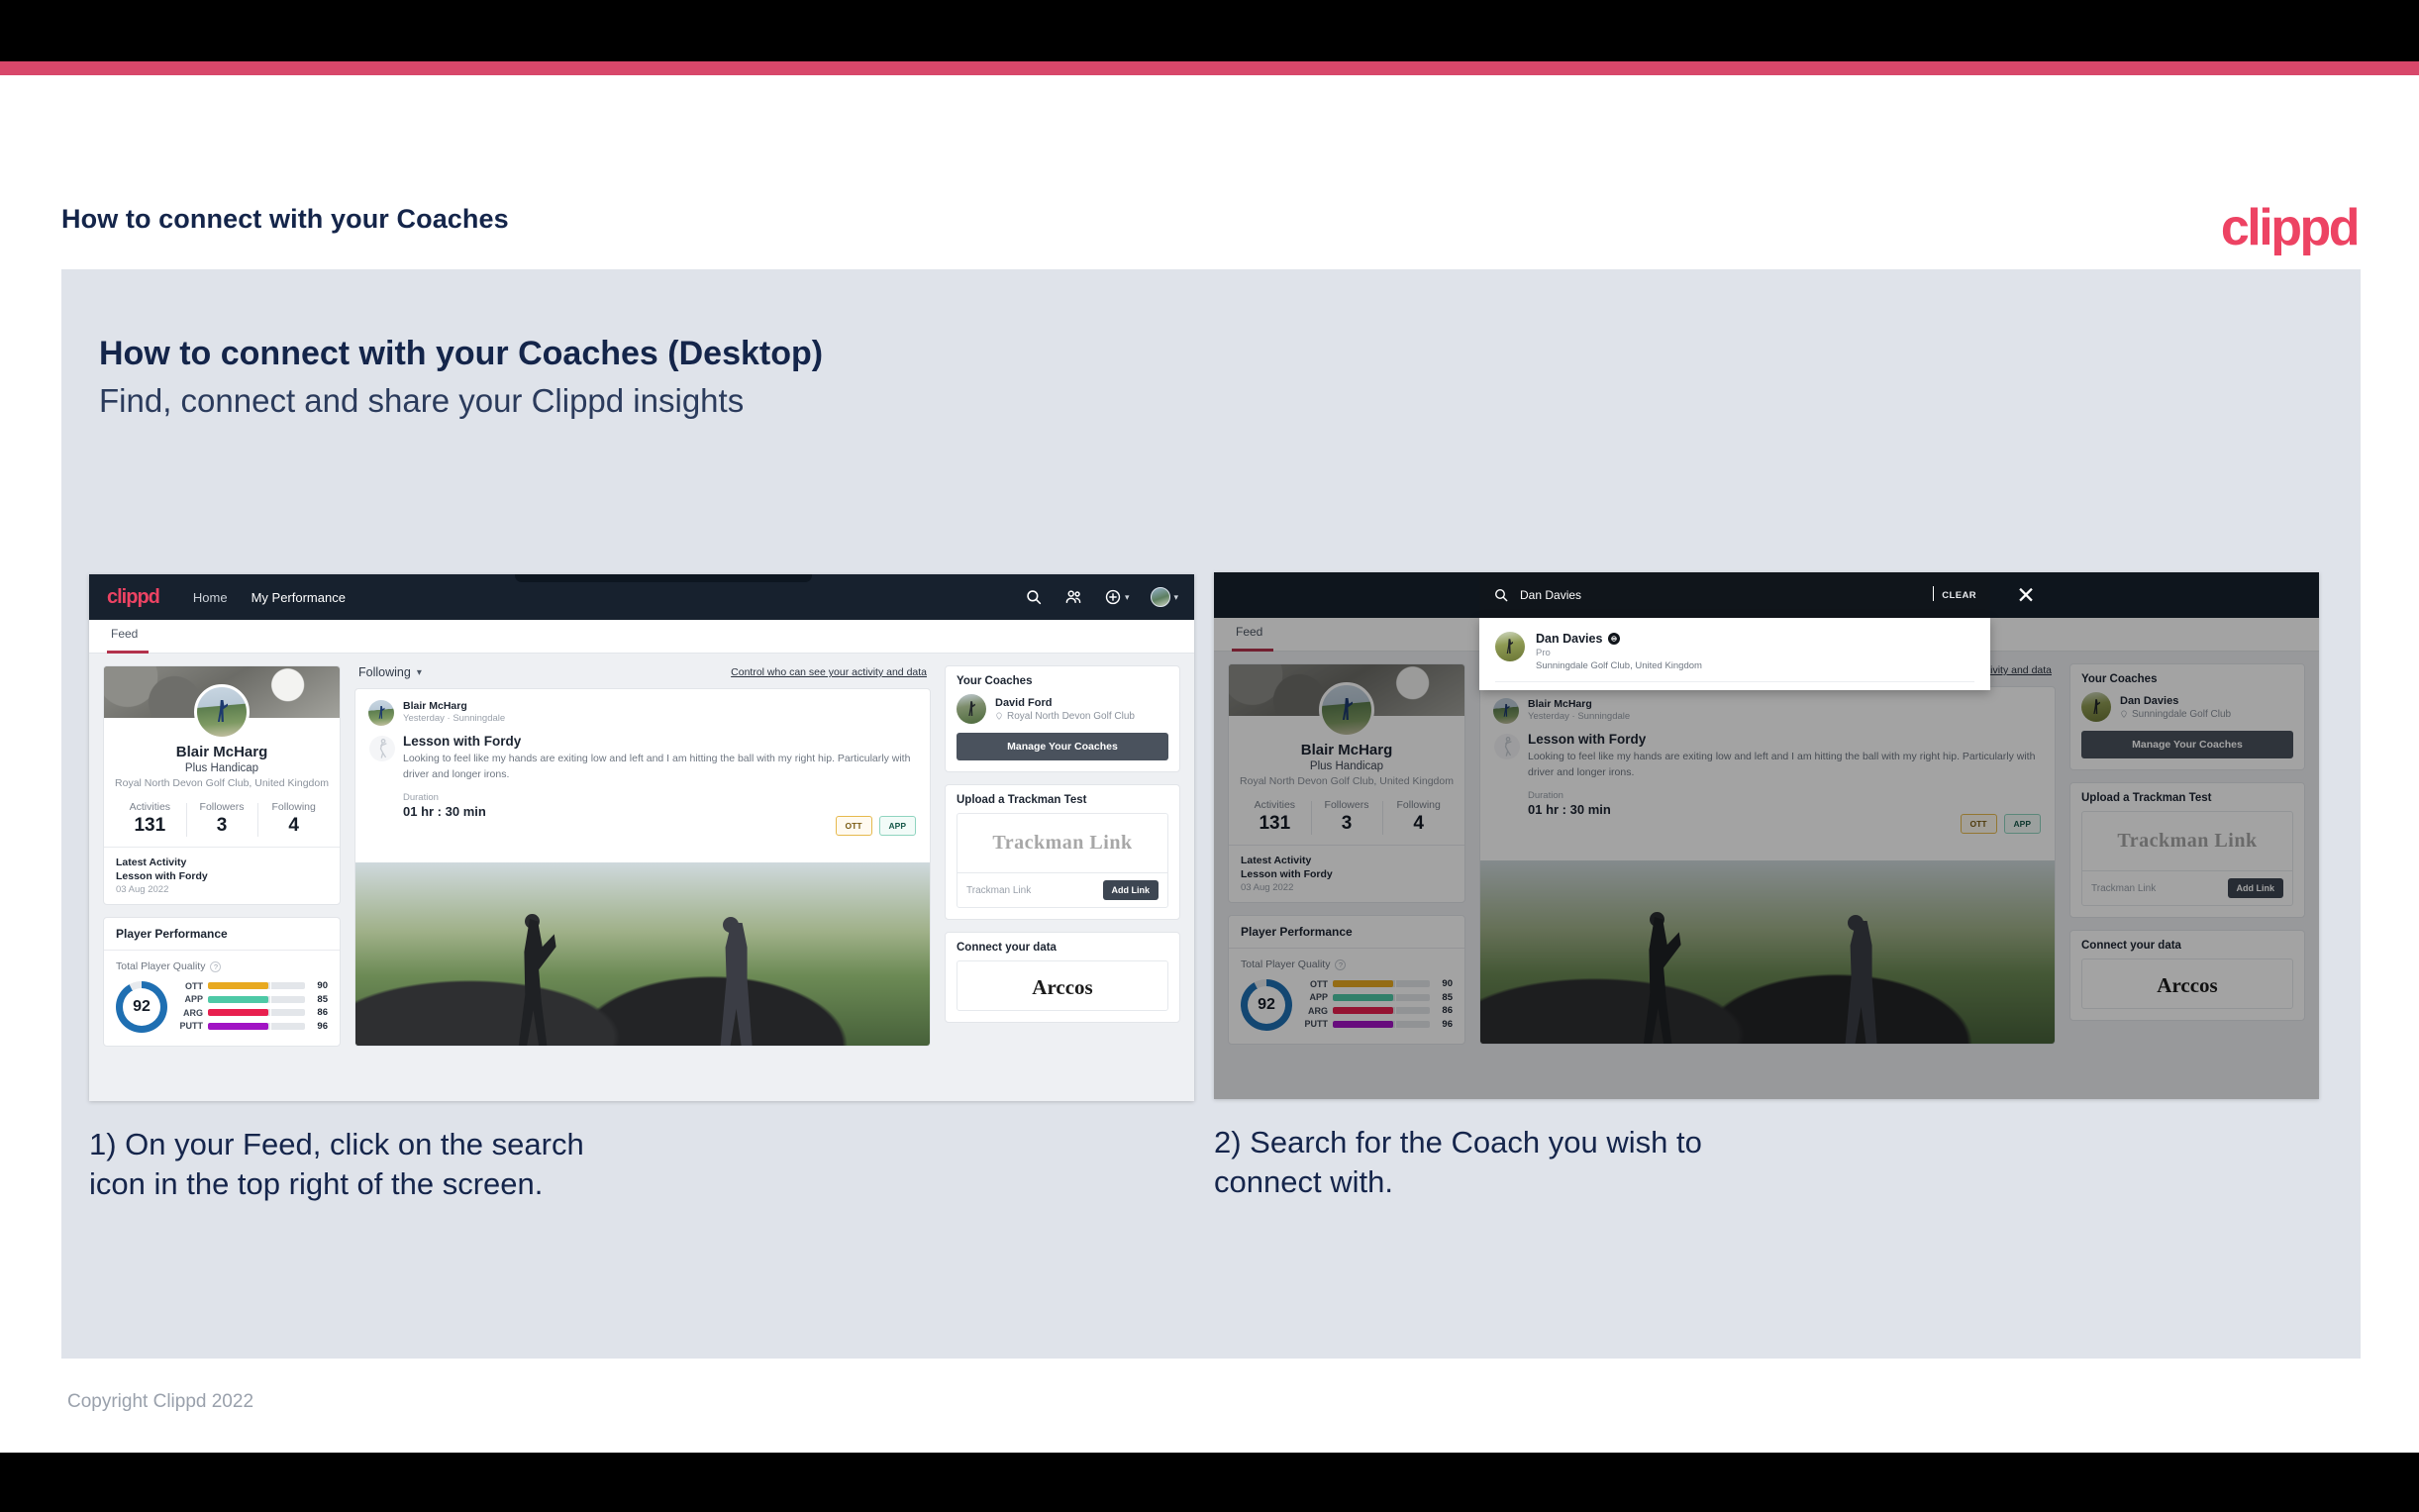  I want to click on bar-row-ott: OTT 90, so click(252, 985).